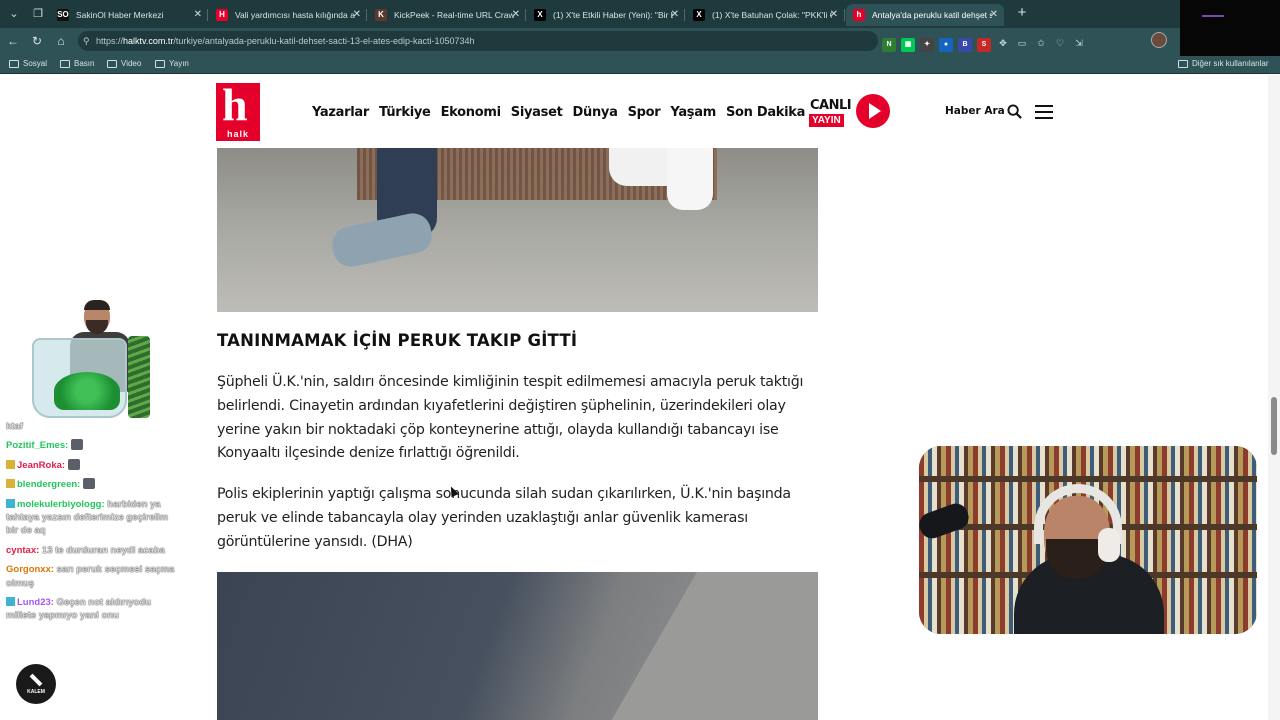  What do you see at coordinates (14, 426) in the screenshot?
I see `chat-text: ktaf` at bounding box center [14, 426].